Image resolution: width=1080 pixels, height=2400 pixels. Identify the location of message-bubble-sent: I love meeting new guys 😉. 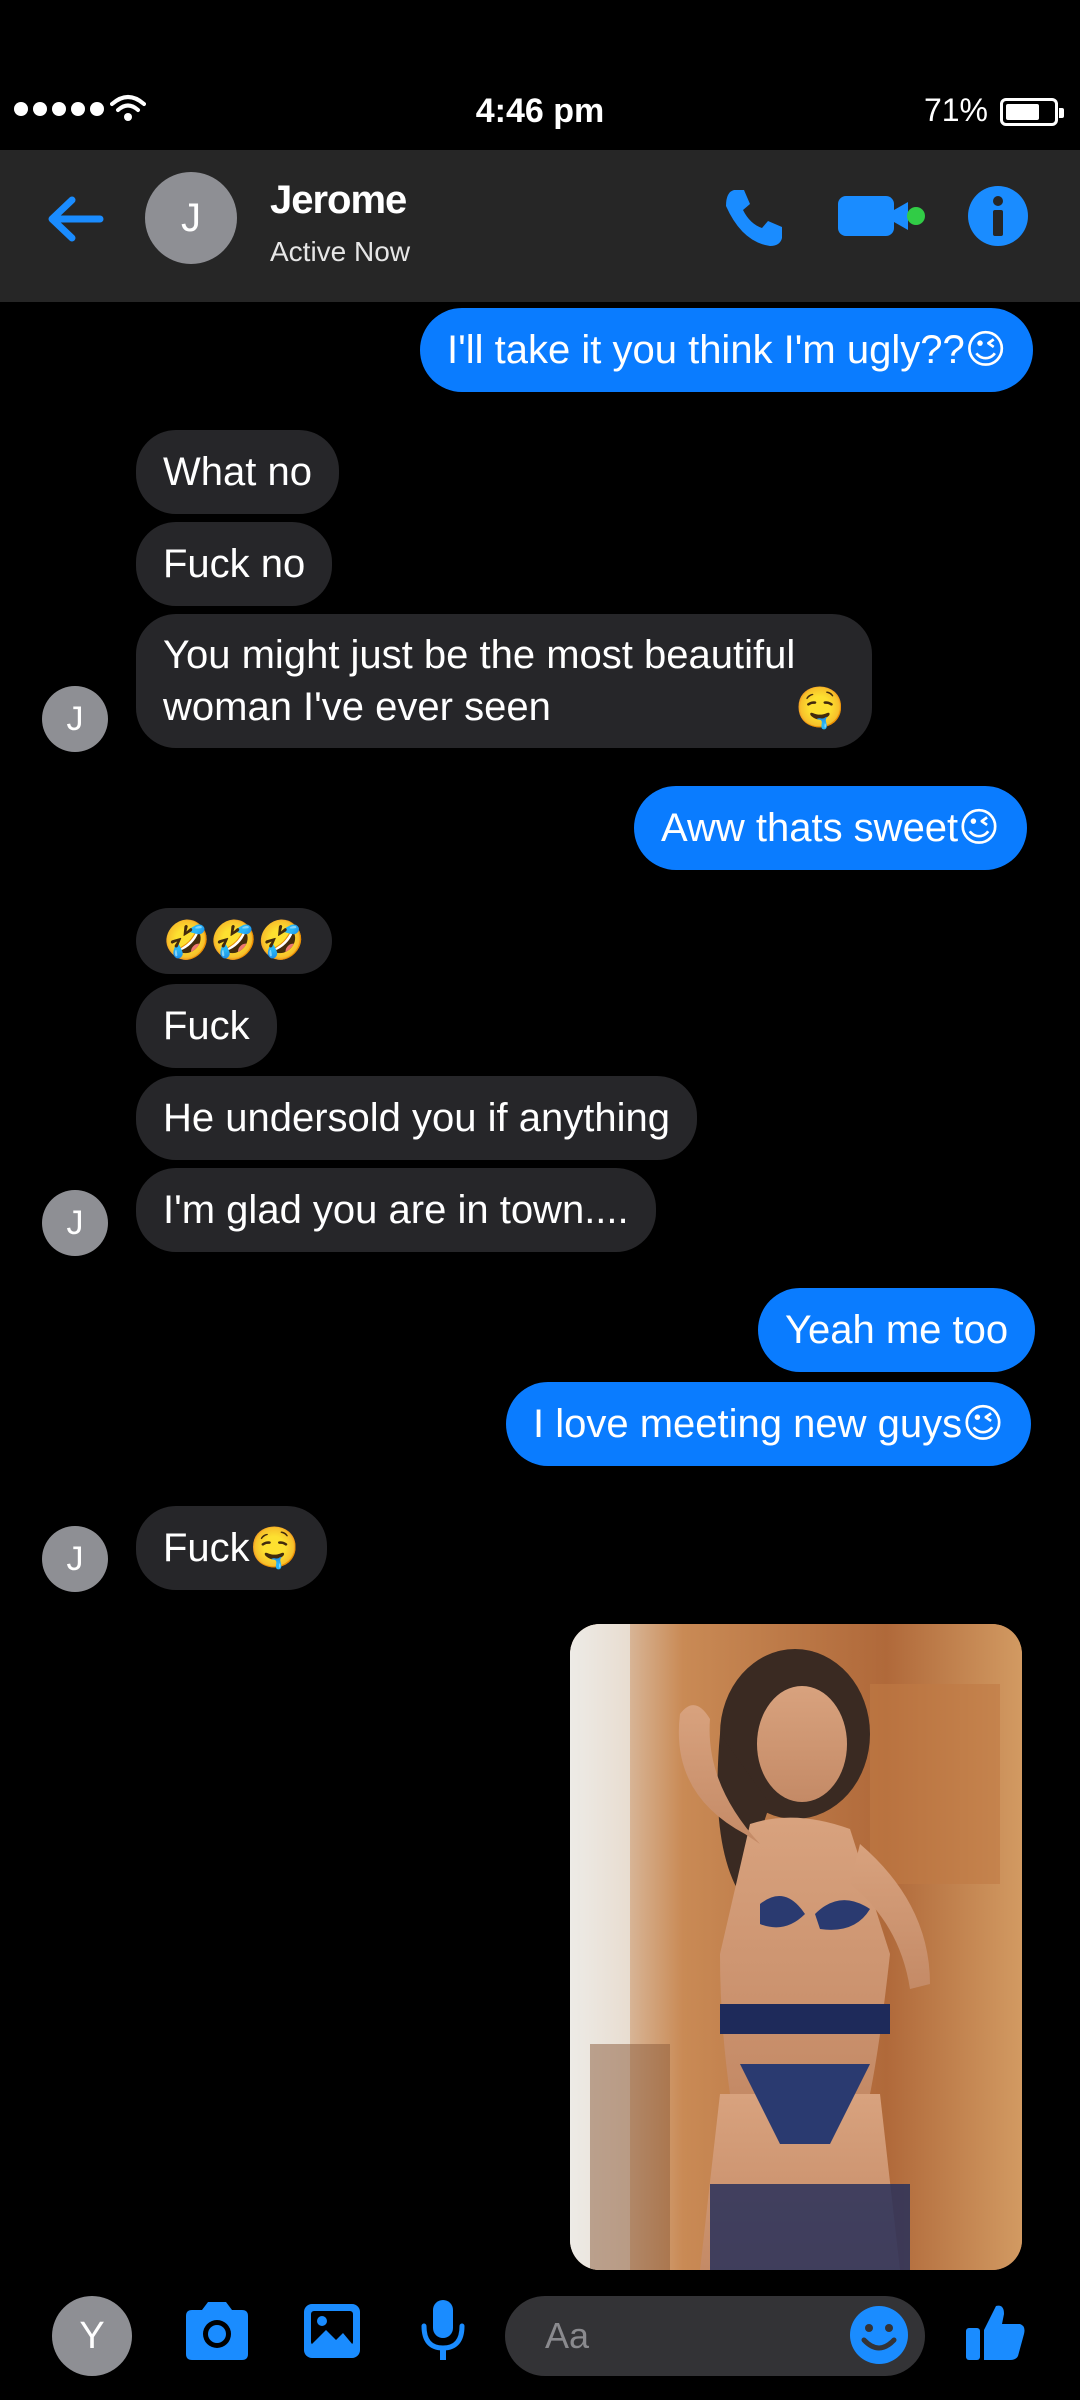
(768, 1424).